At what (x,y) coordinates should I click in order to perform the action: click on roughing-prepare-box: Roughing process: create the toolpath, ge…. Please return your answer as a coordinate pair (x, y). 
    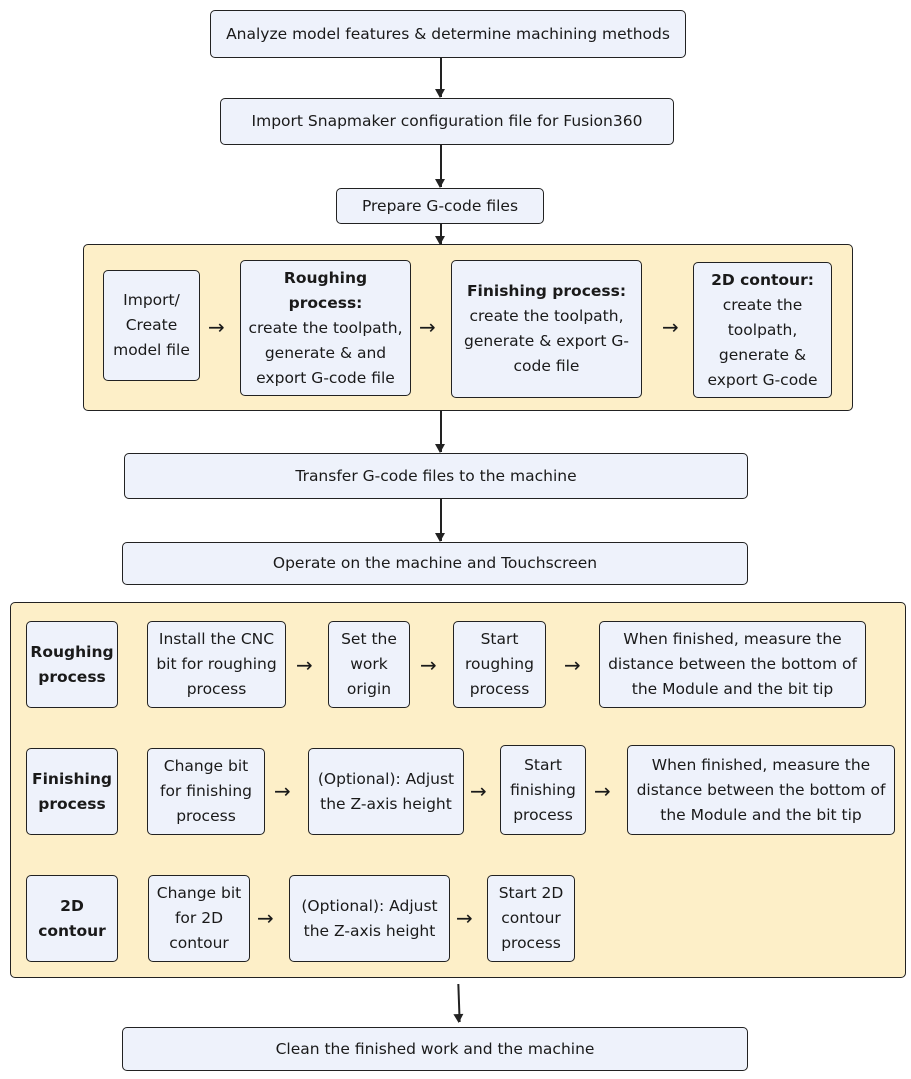
    Looking at the image, I should click on (325, 328).